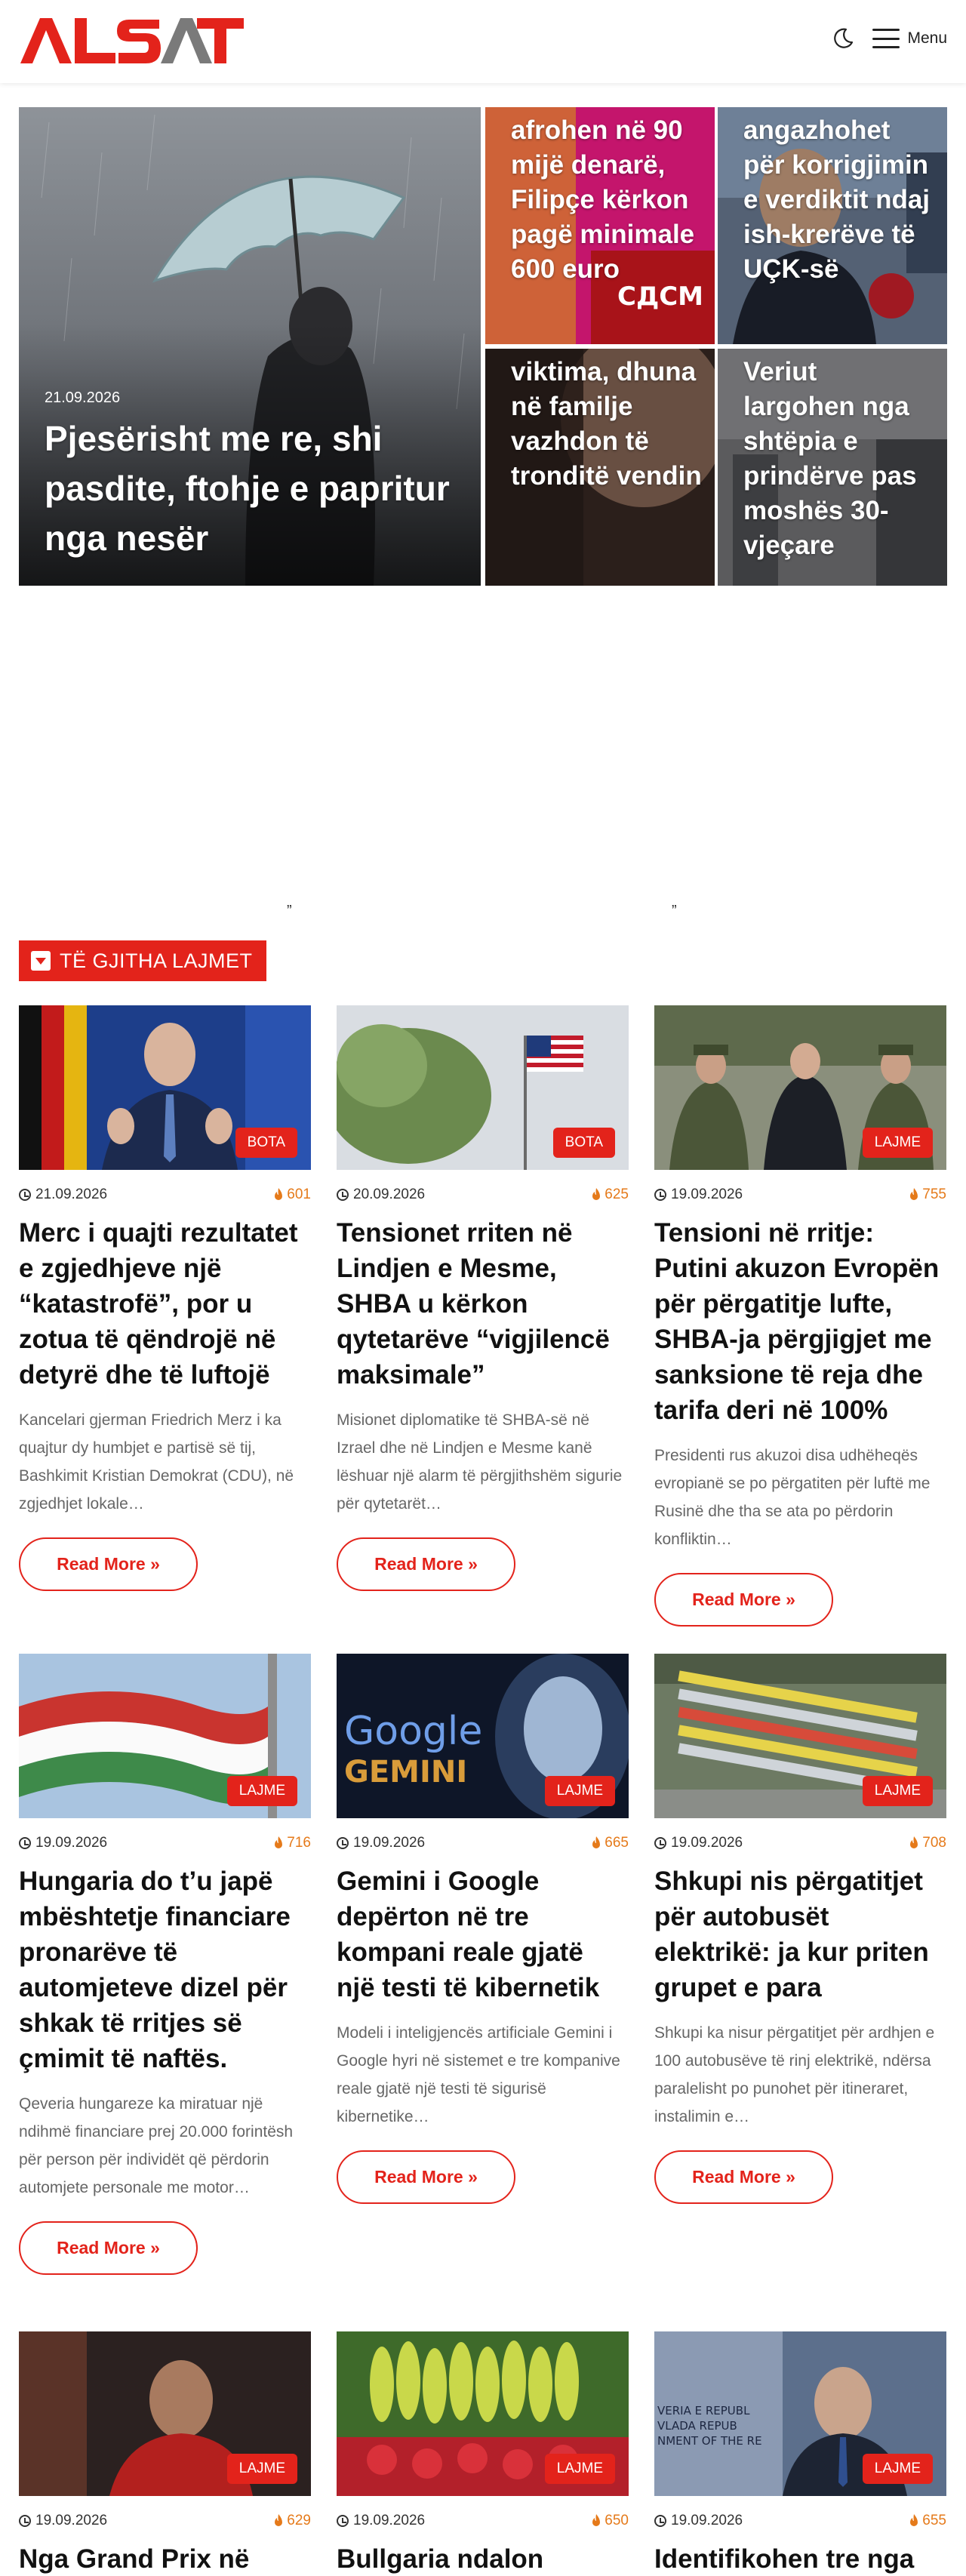 This screenshot has height=2576, width=966. I want to click on card-views: 755, so click(934, 1194).